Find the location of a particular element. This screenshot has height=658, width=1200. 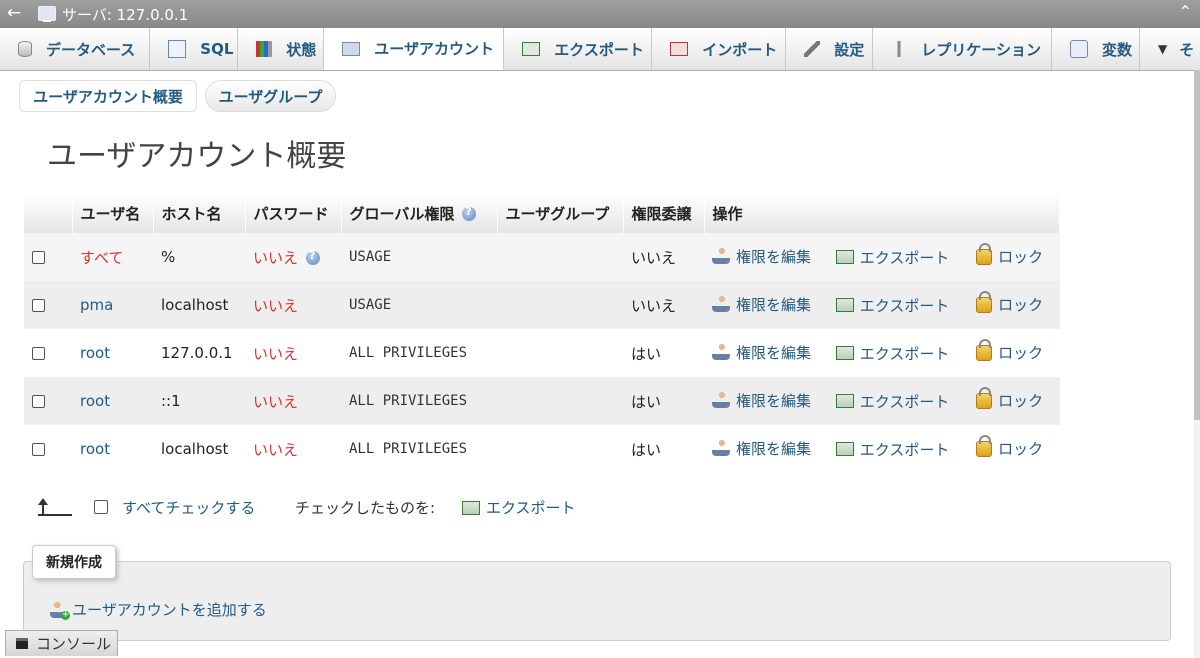

header-grant: 権限委譲 is located at coordinates (664, 213).